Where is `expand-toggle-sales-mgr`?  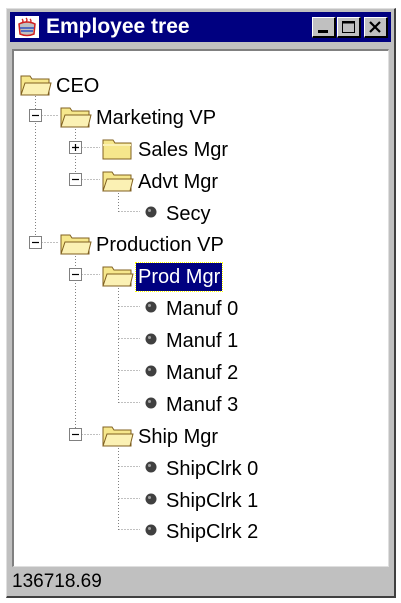
expand-toggle-sales-mgr is located at coordinates (75, 147).